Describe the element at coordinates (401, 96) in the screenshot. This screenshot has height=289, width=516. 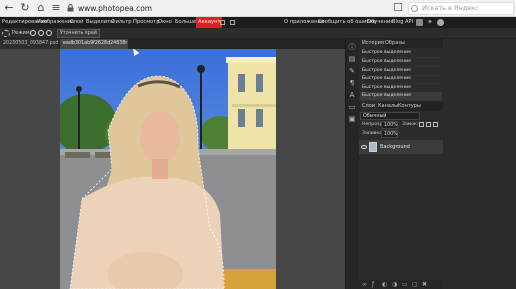
I see `history-item-selected: Быстрое выделение` at that location.